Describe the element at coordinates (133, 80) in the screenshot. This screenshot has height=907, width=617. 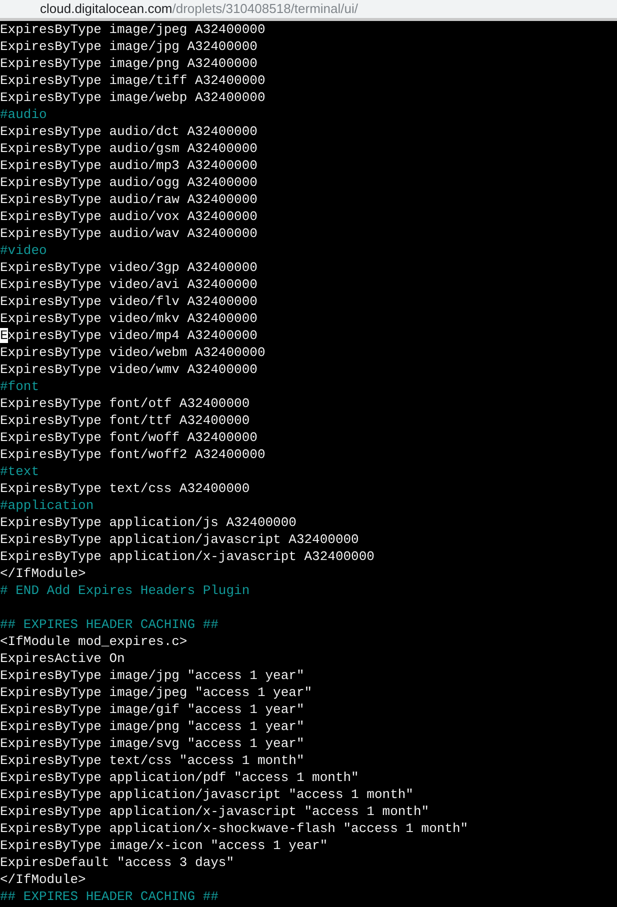
I see `code-line: ExpiresByType image/tiff A32400000` at that location.